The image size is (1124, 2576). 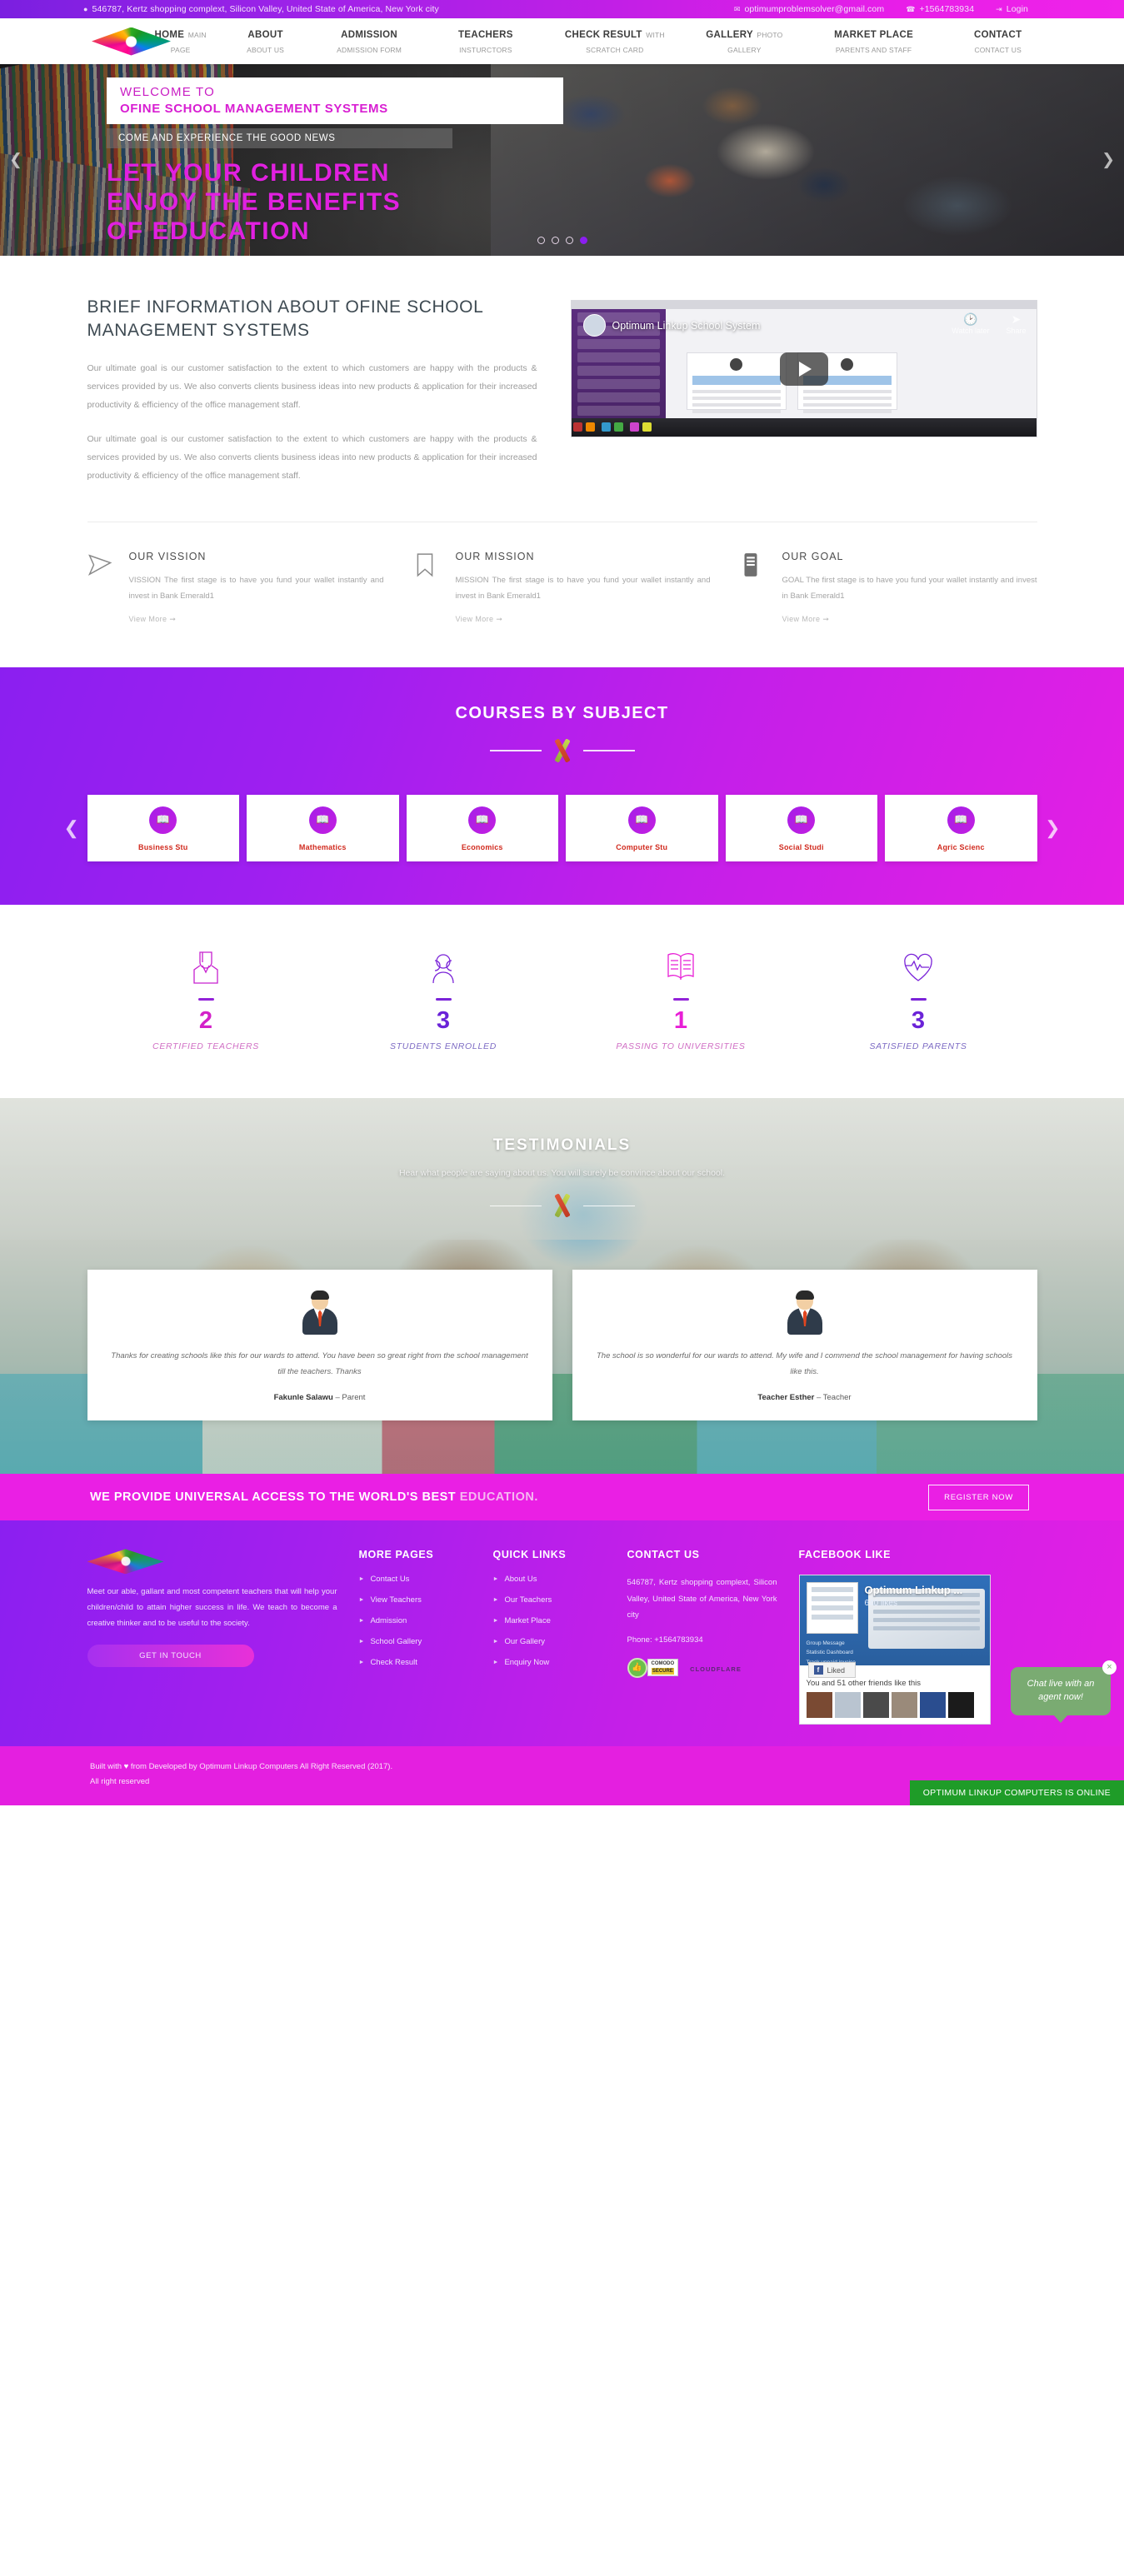 I want to click on vmg-title: OUR MISSION, so click(x=495, y=556).